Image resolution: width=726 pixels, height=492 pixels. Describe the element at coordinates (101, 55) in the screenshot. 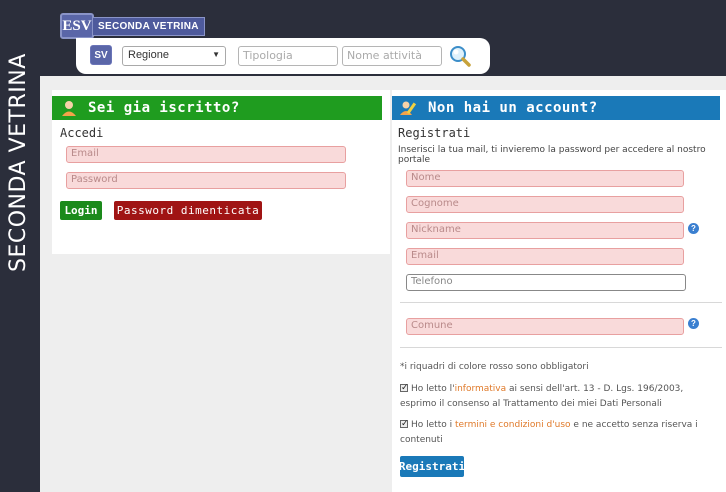

I see `searchbar-logo: SV` at that location.